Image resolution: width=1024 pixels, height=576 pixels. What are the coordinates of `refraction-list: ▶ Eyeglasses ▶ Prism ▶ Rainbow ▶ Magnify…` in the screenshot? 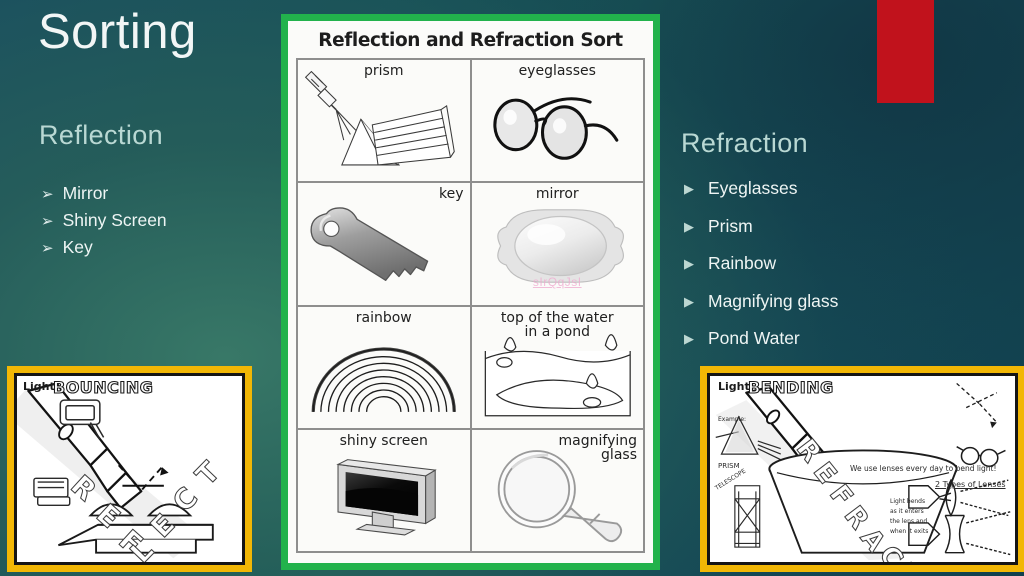 It's located at (761, 273).